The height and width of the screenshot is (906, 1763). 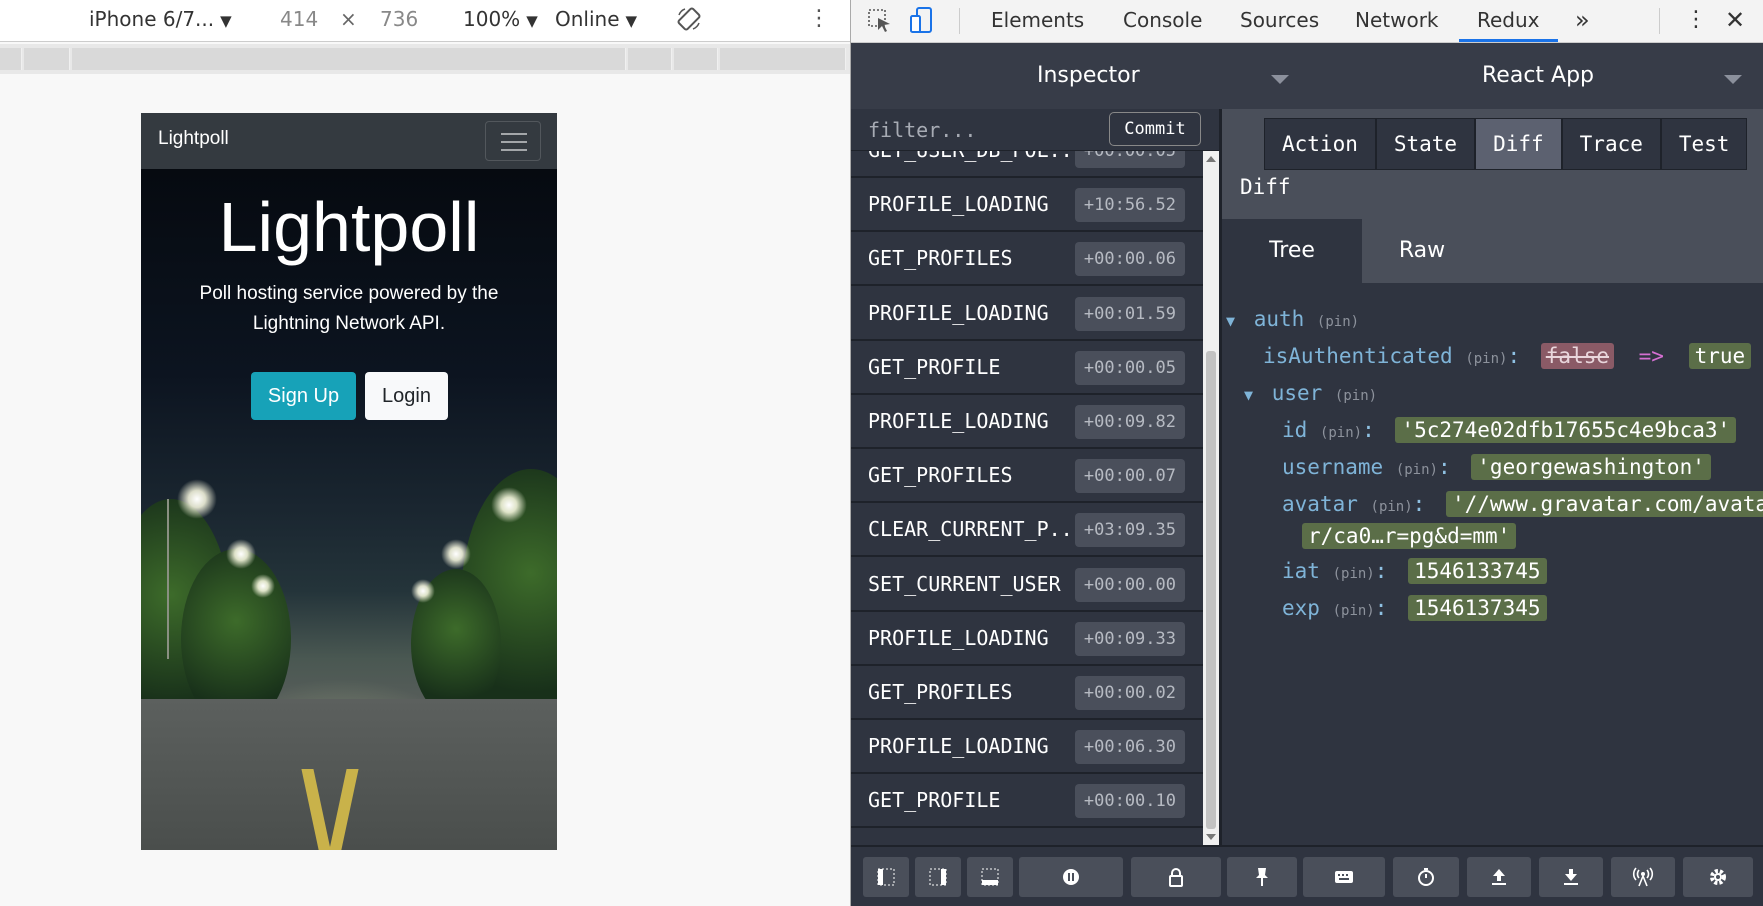 I want to click on tab-console: Console, so click(x=1162, y=21).